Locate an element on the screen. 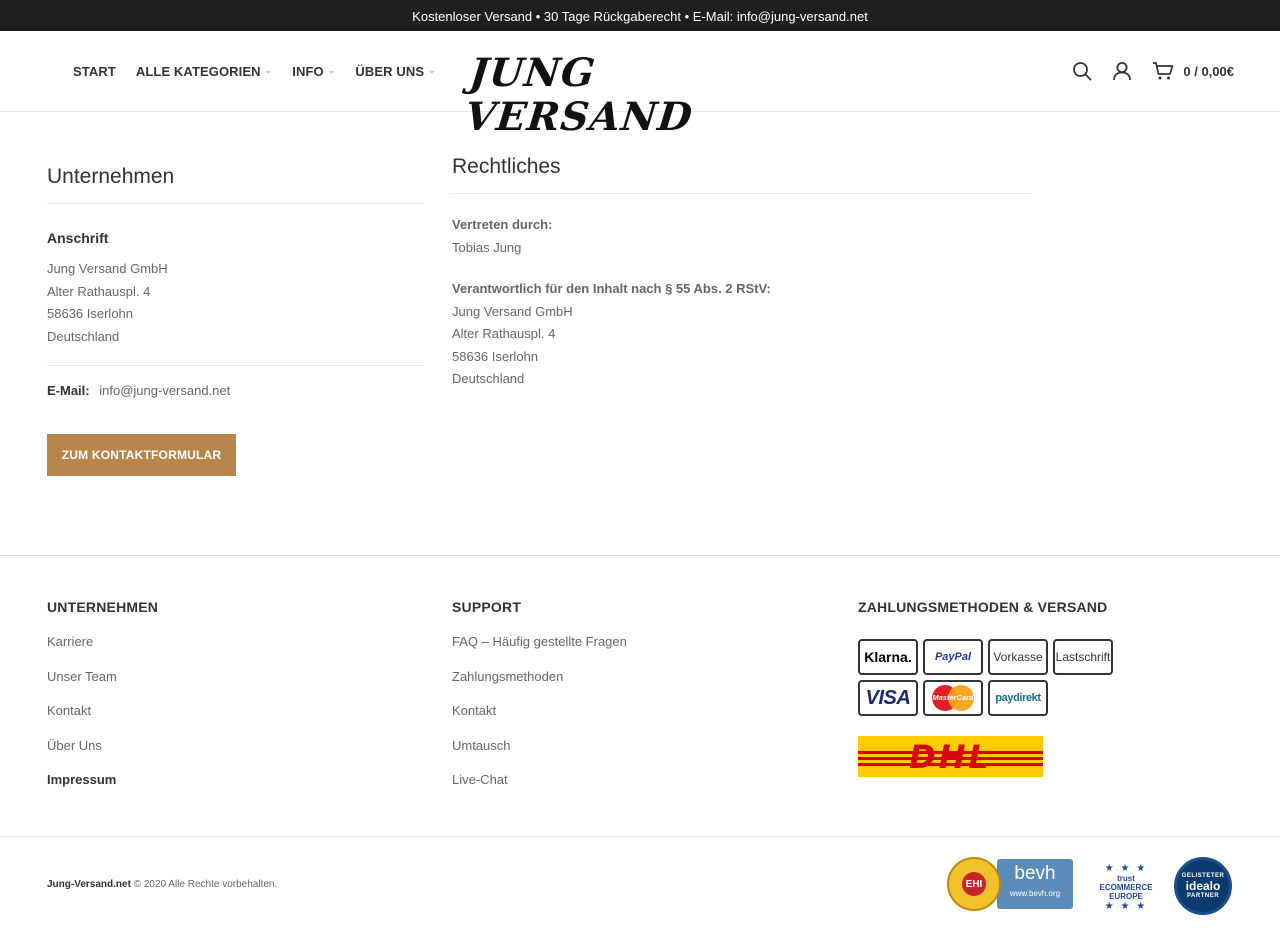 The width and height of the screenshot is (1280, 936). ecommerce-trust-label: trust is located at coordinates (1126, 878).